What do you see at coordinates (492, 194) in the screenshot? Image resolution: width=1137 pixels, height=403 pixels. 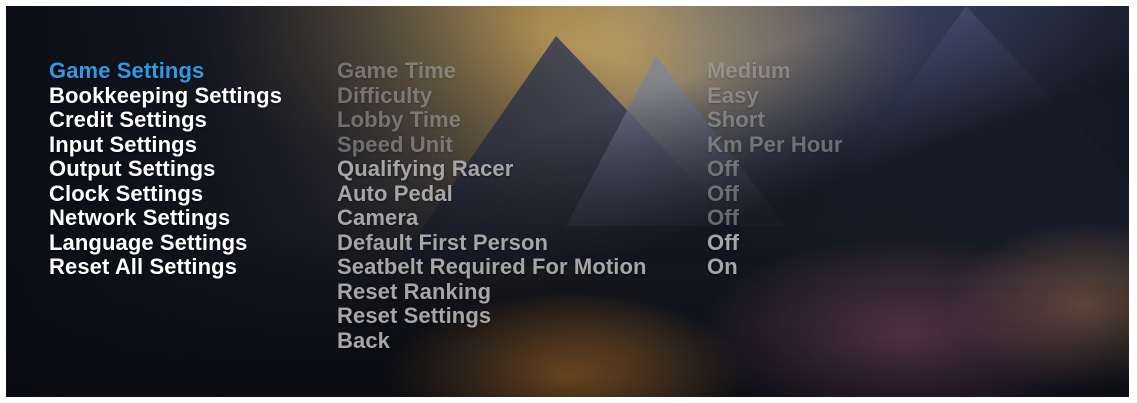 I see `option-auto-pedal: Auto Pedal` at bounding box center [492, 194].